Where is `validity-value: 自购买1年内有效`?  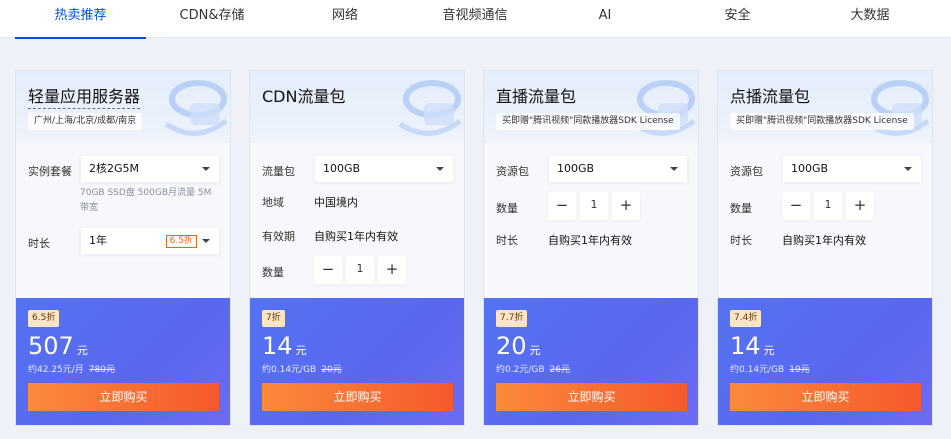
validity-value: 自购买1年内有效 is located at coordinates (356, 236).